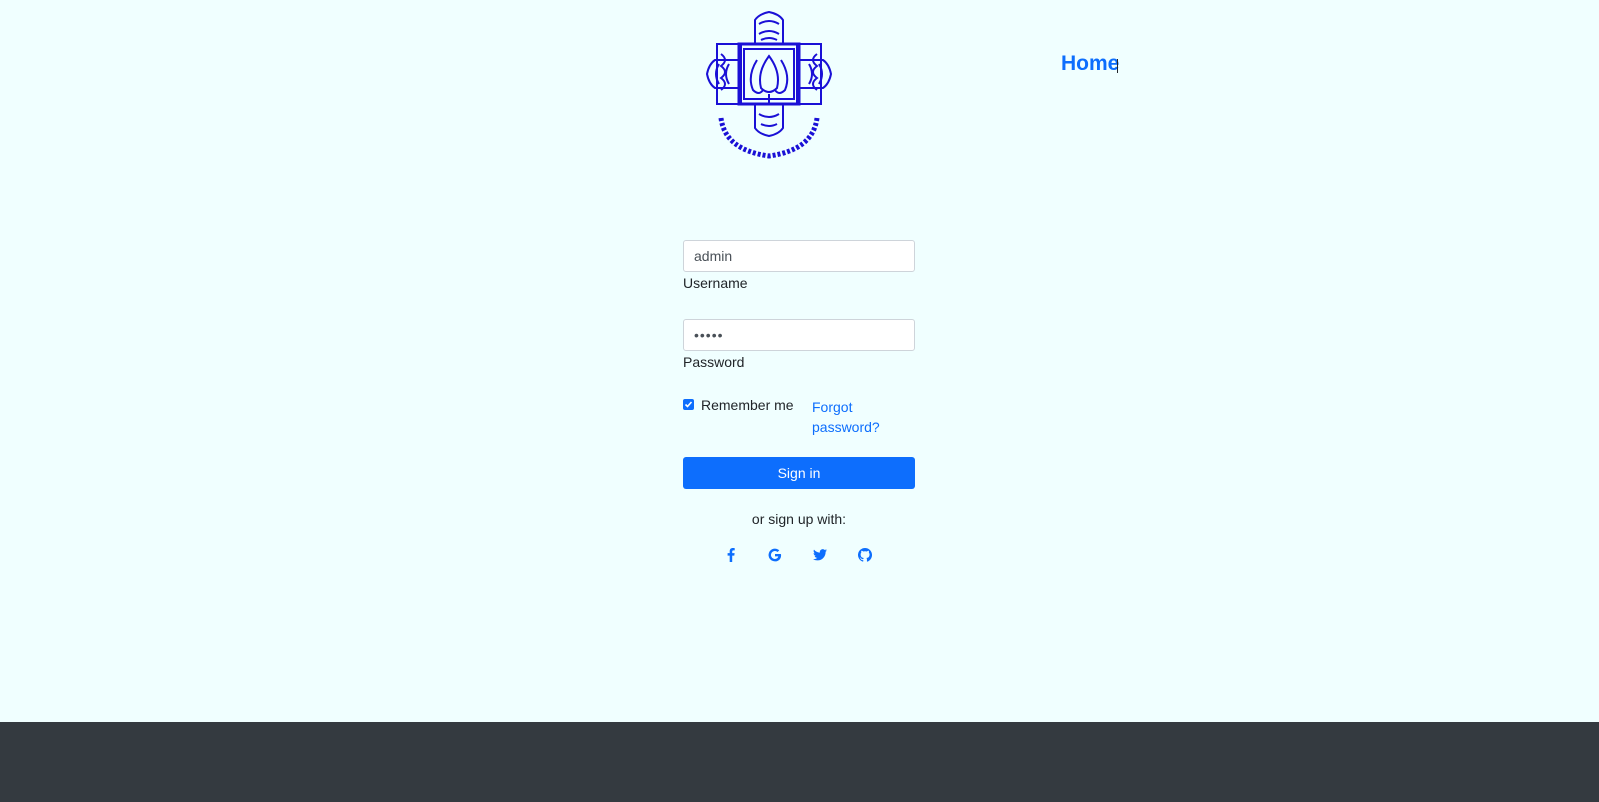  I want to click on password-input: •••••, so click(799, 335).